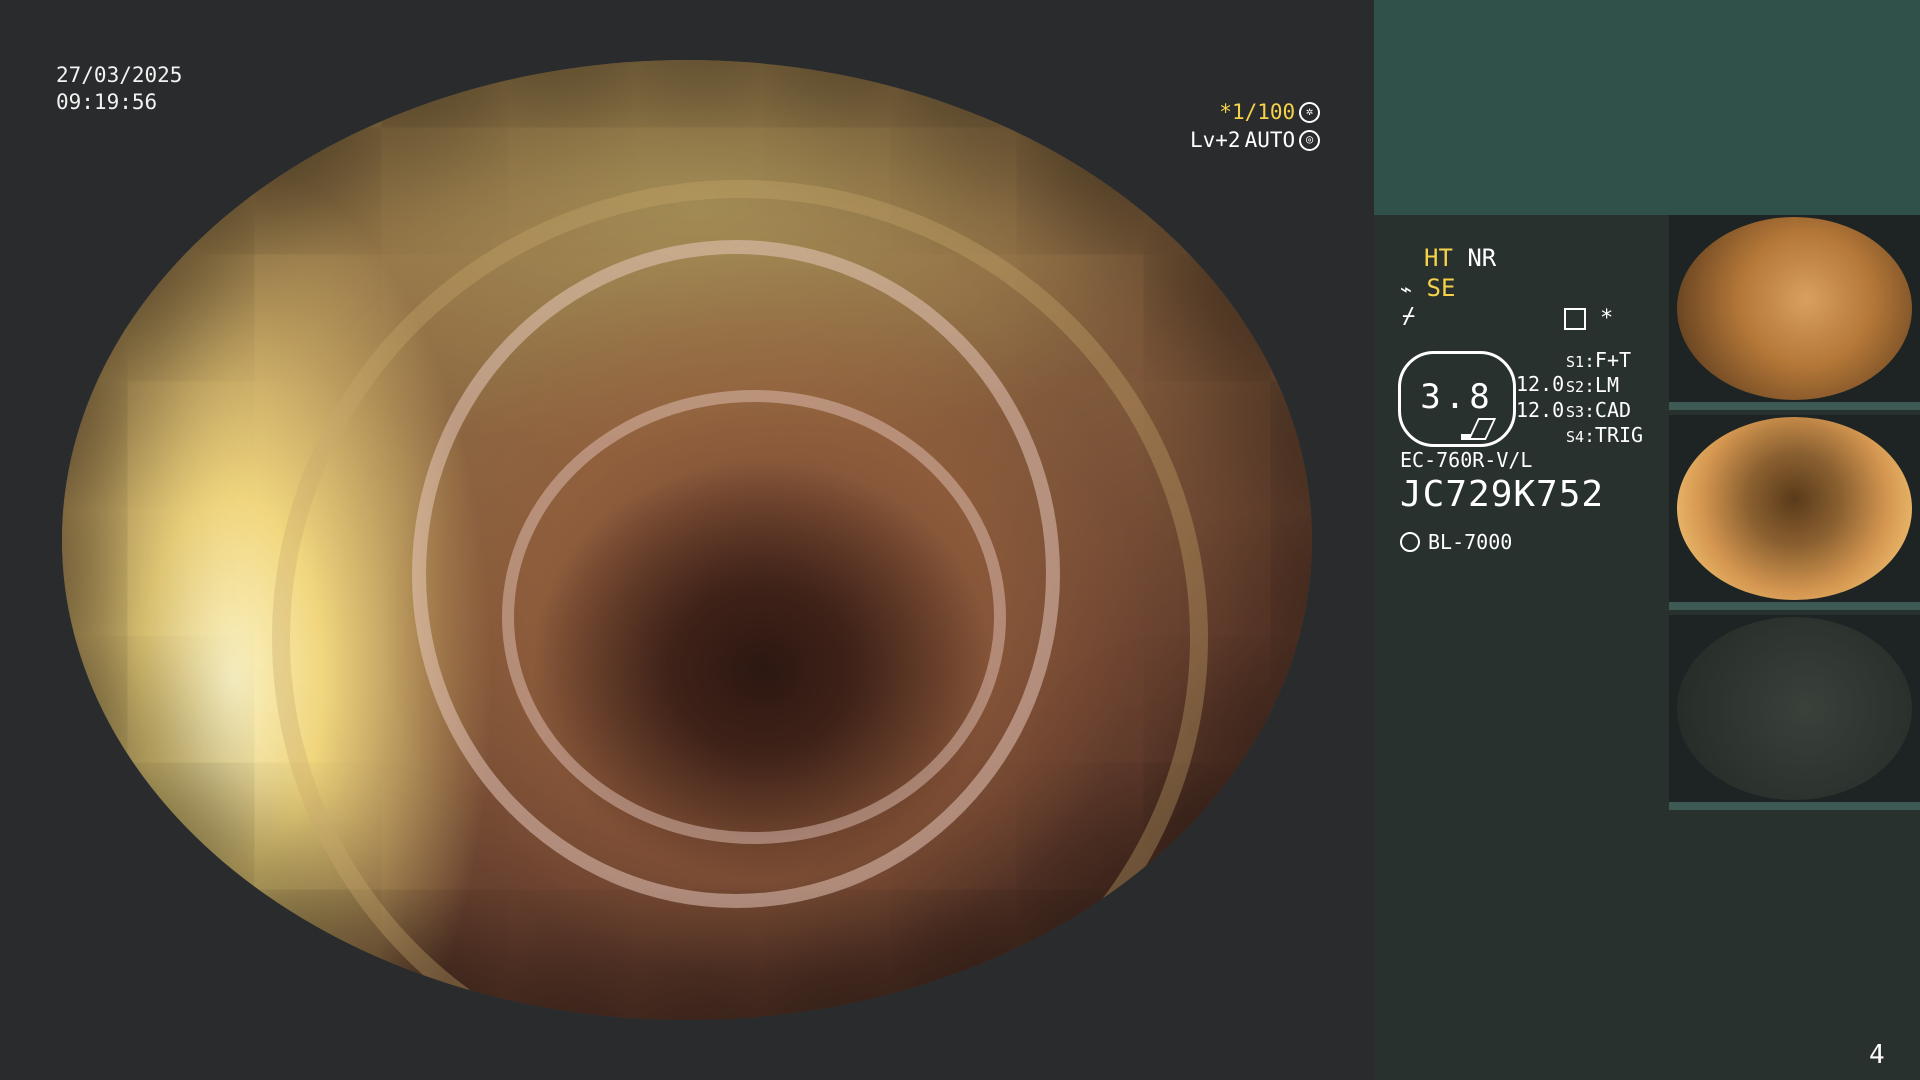 This screenshot has height=1080, width=1920. Describe the element at coordinates (1575, 412) in the screenshot. I see `switch-key: S3` at that location.